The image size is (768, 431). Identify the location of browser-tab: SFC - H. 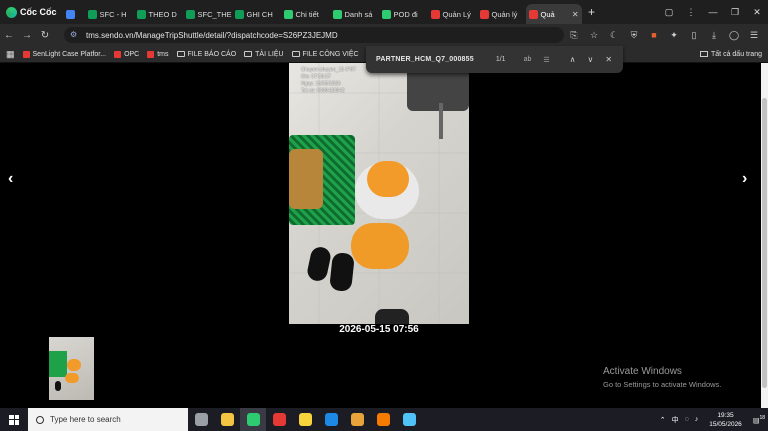
(109, 14).